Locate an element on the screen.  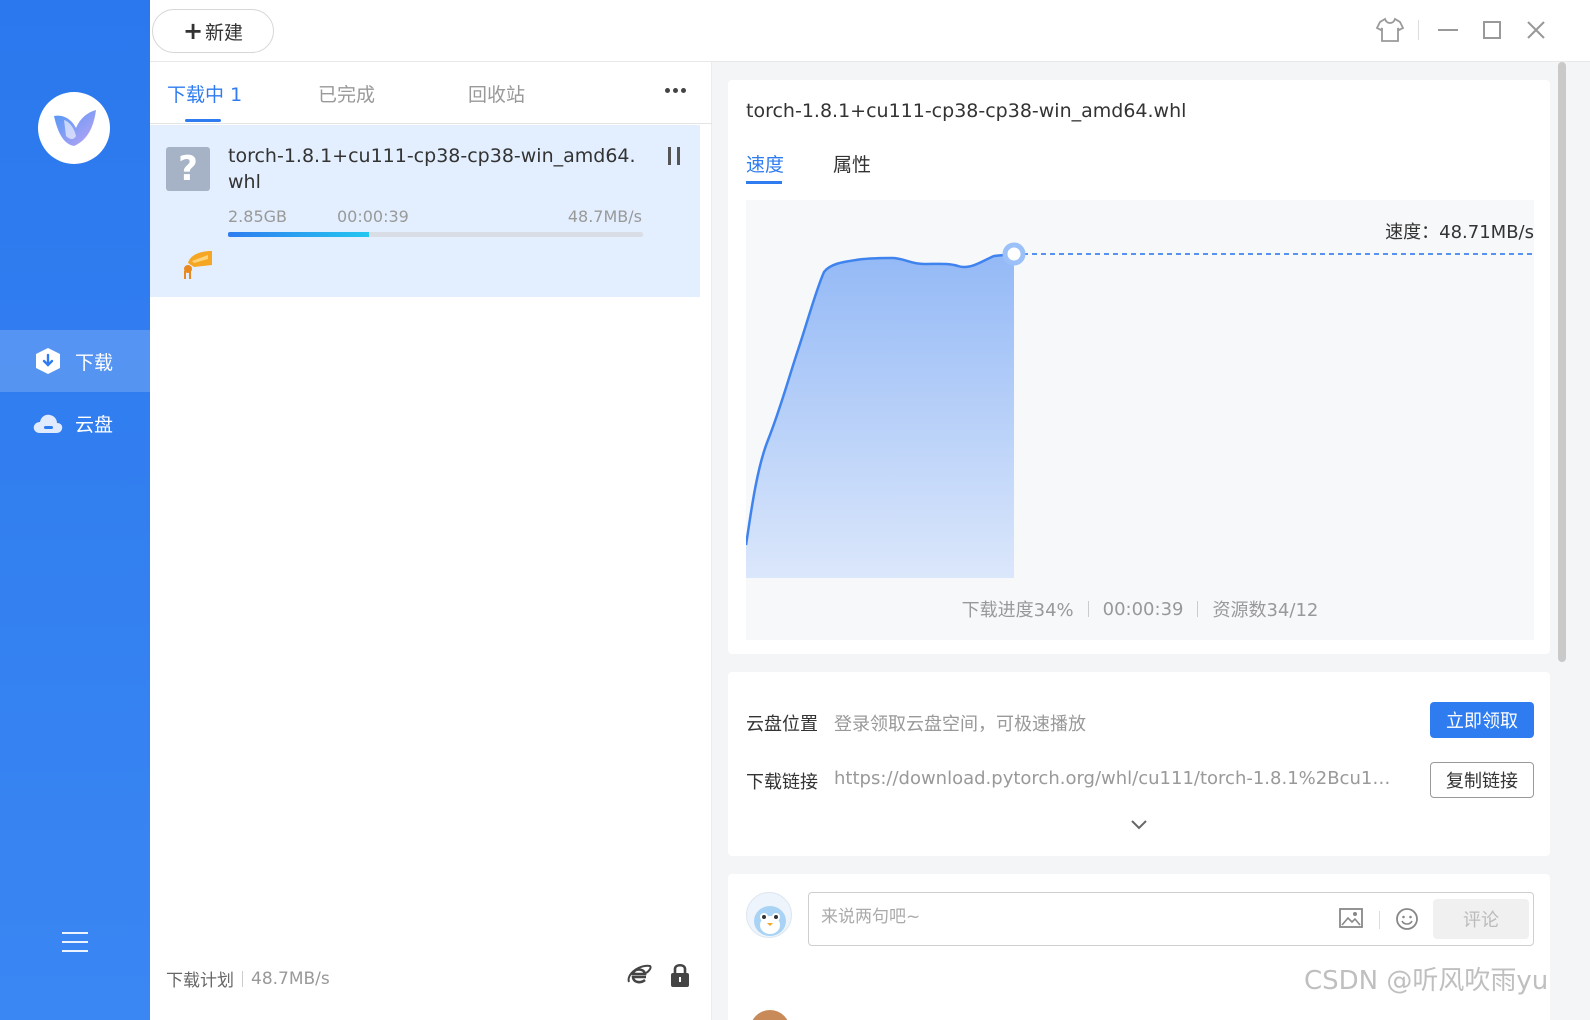
task-progress-bar is located at coordinates (435, 234).